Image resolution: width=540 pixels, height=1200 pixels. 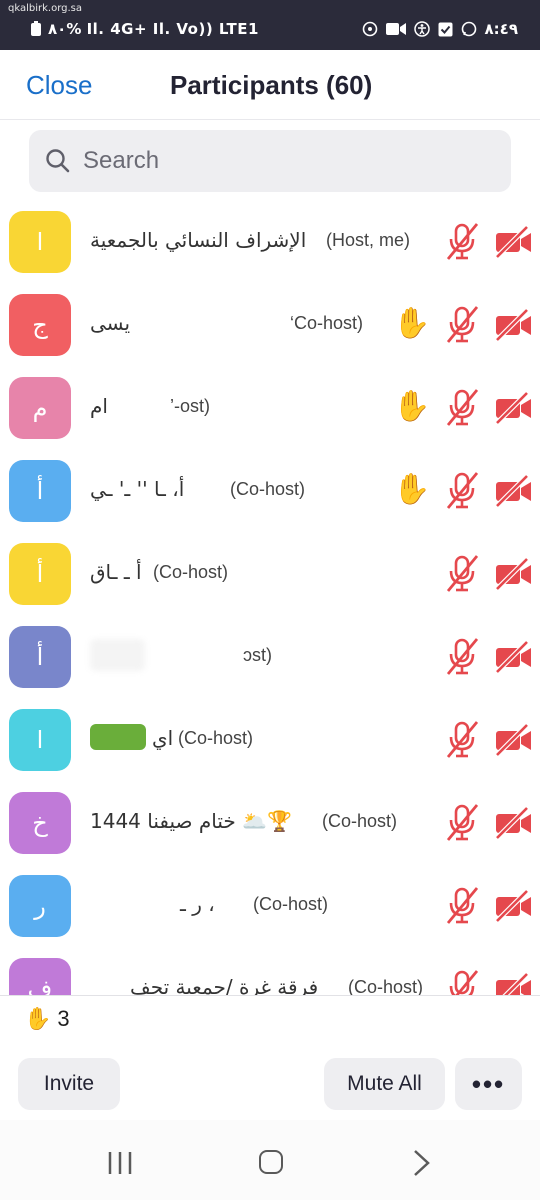 What do you see at coordinates (153, 29) in the screenshot?
I see `network-status-text: ٨٠% Il. 4G+ Il. Vo)) LTE1` at bounding box center [153, 29].